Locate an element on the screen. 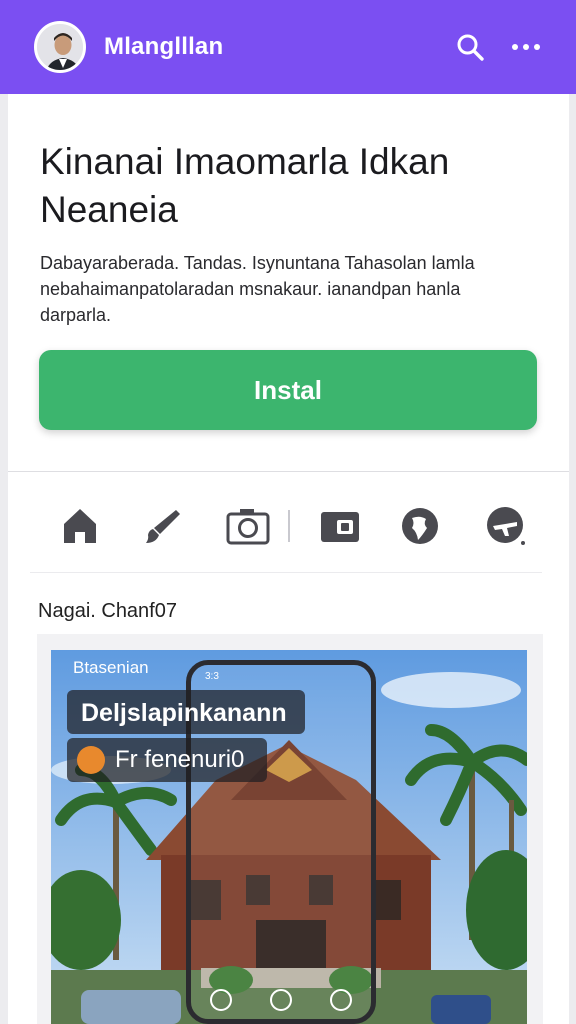  globe-icon is located at coordinates (420, 526).